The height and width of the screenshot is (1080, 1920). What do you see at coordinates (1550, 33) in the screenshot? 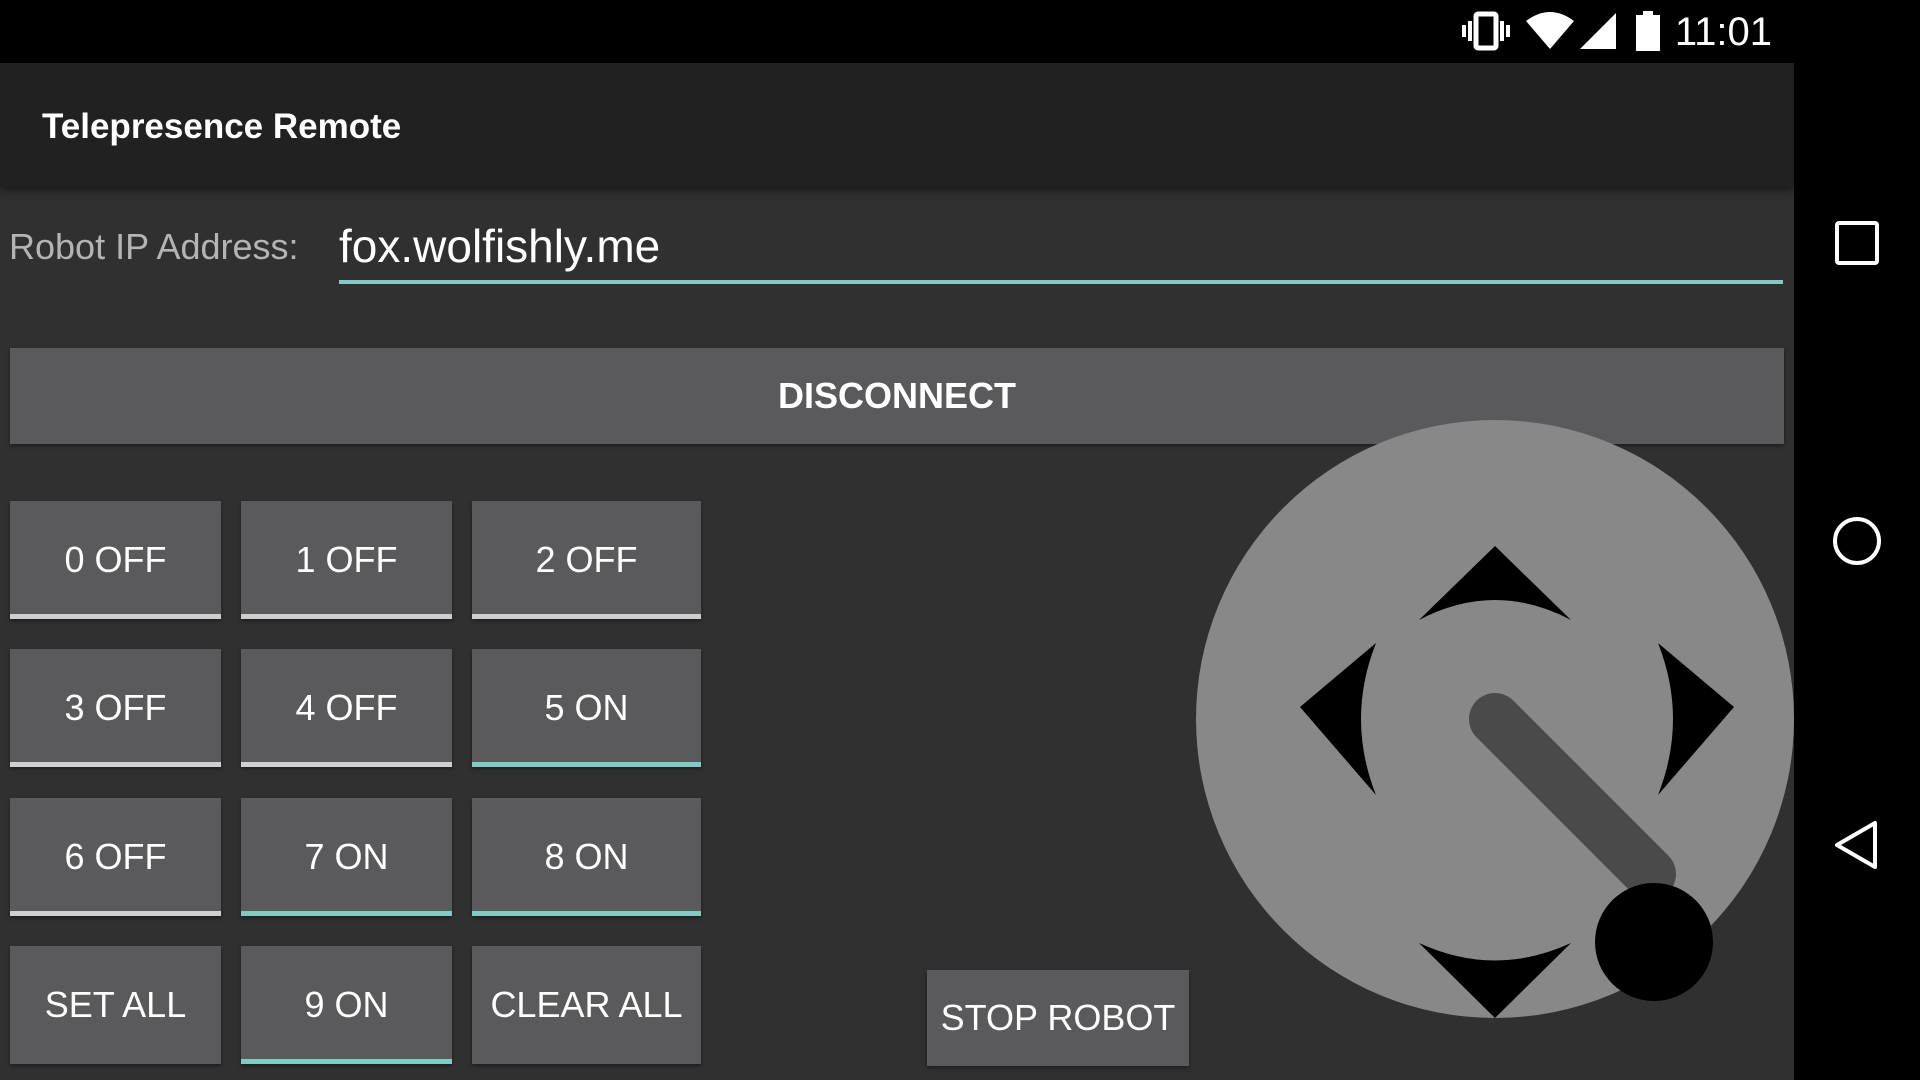
I see `wifi-icon` at bounding box center [1550, 33].